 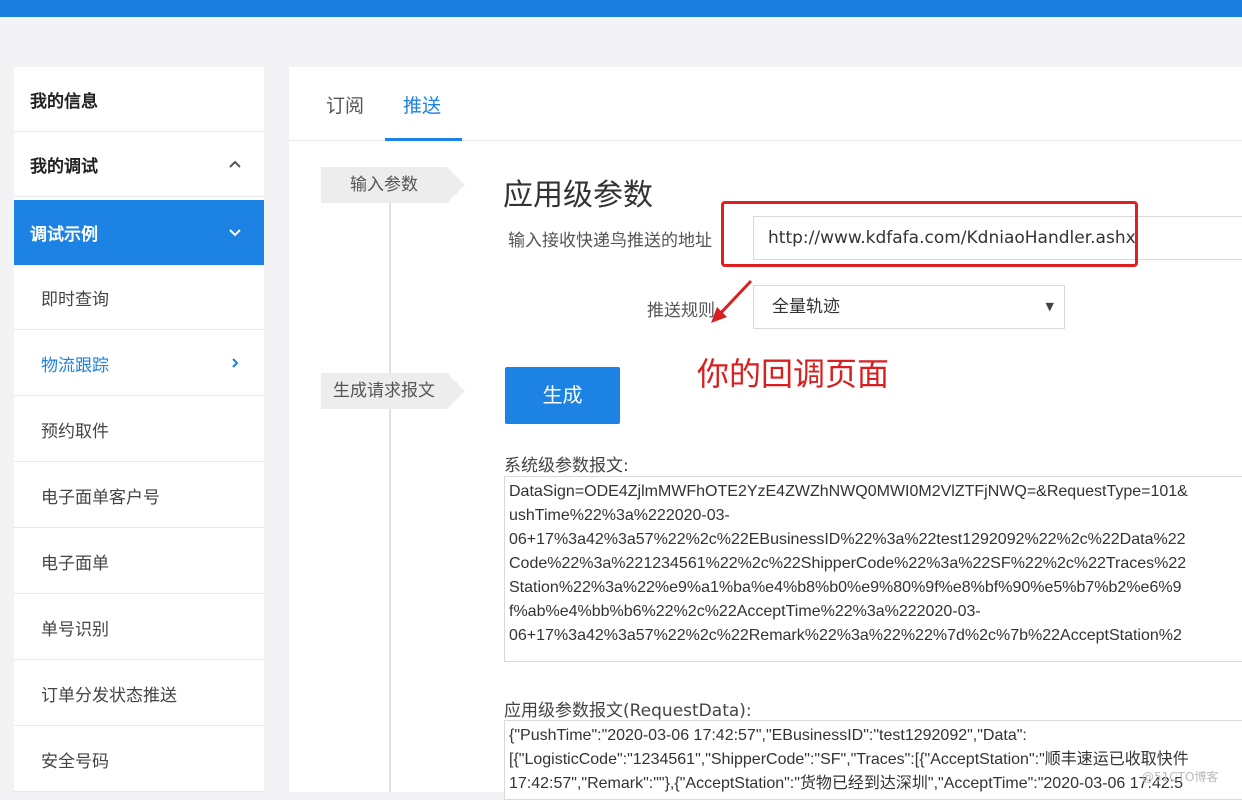 I want to click on sidebar-item-my-info: 我的信息, so click(x=139, y=99).